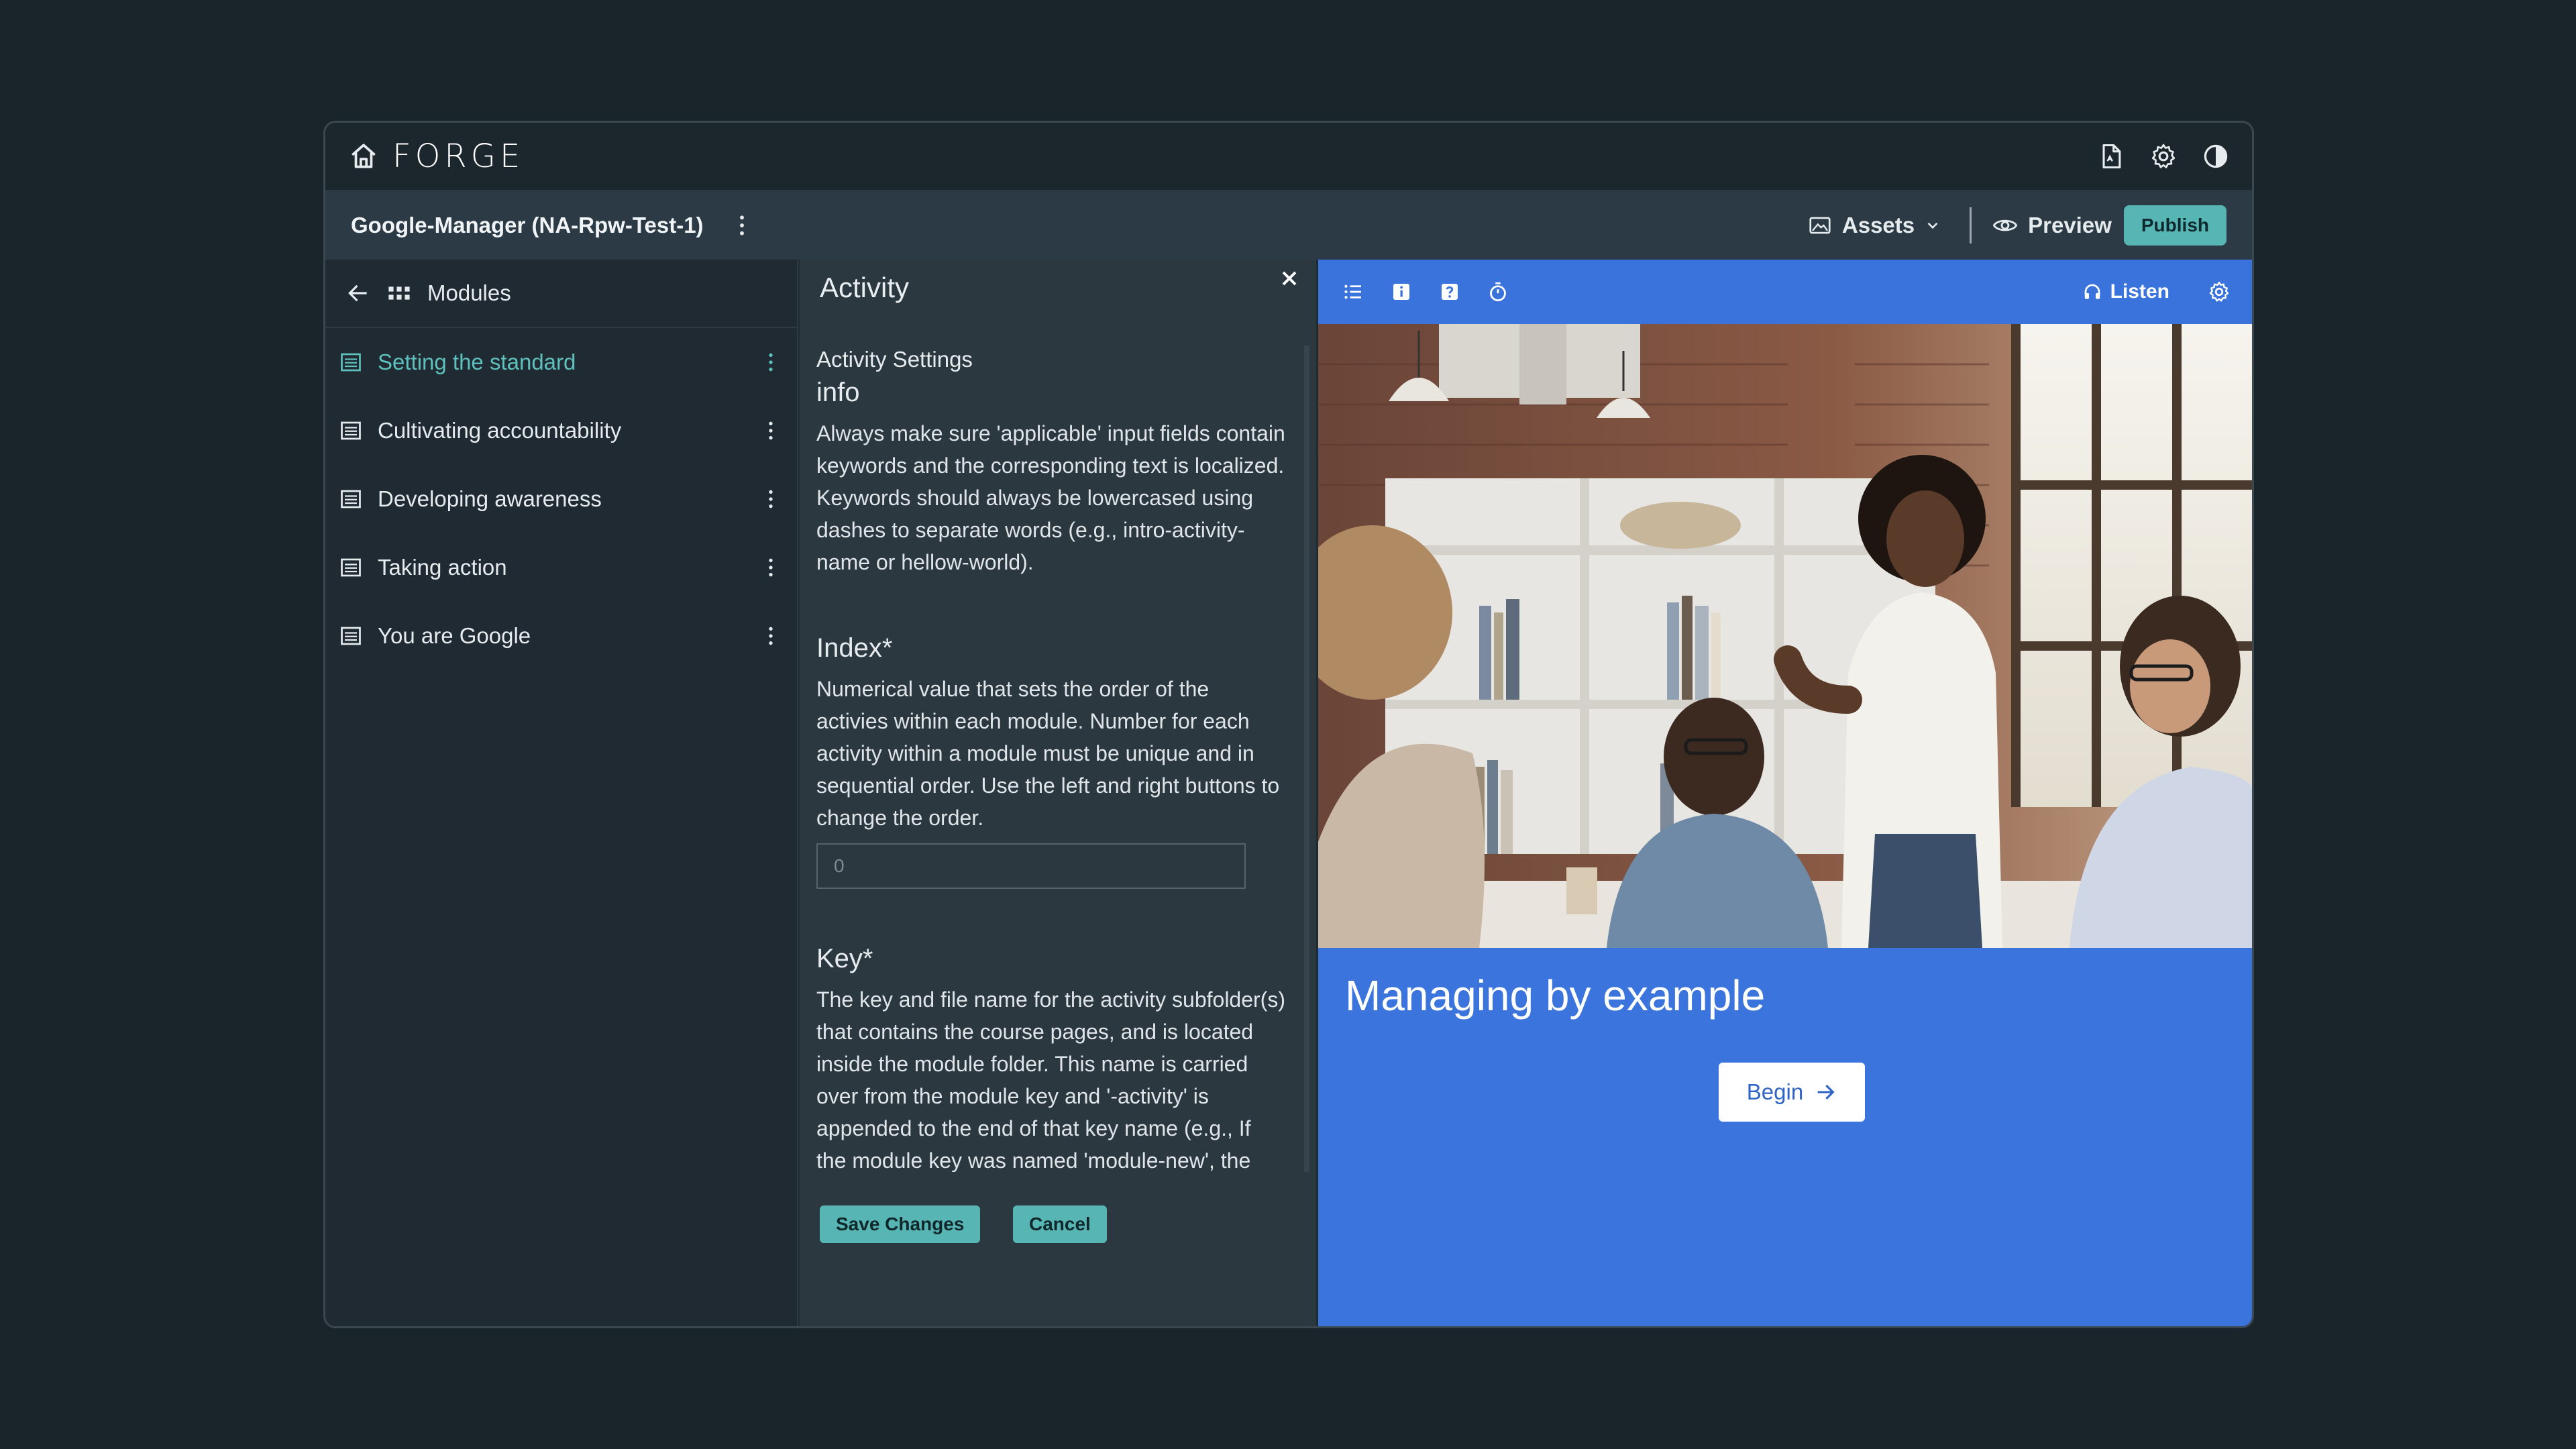 The image size is (2576, 1449). Describe the element at coordinates (844, 958) in the screenshot. I see `key-heading: Key*` at that location.